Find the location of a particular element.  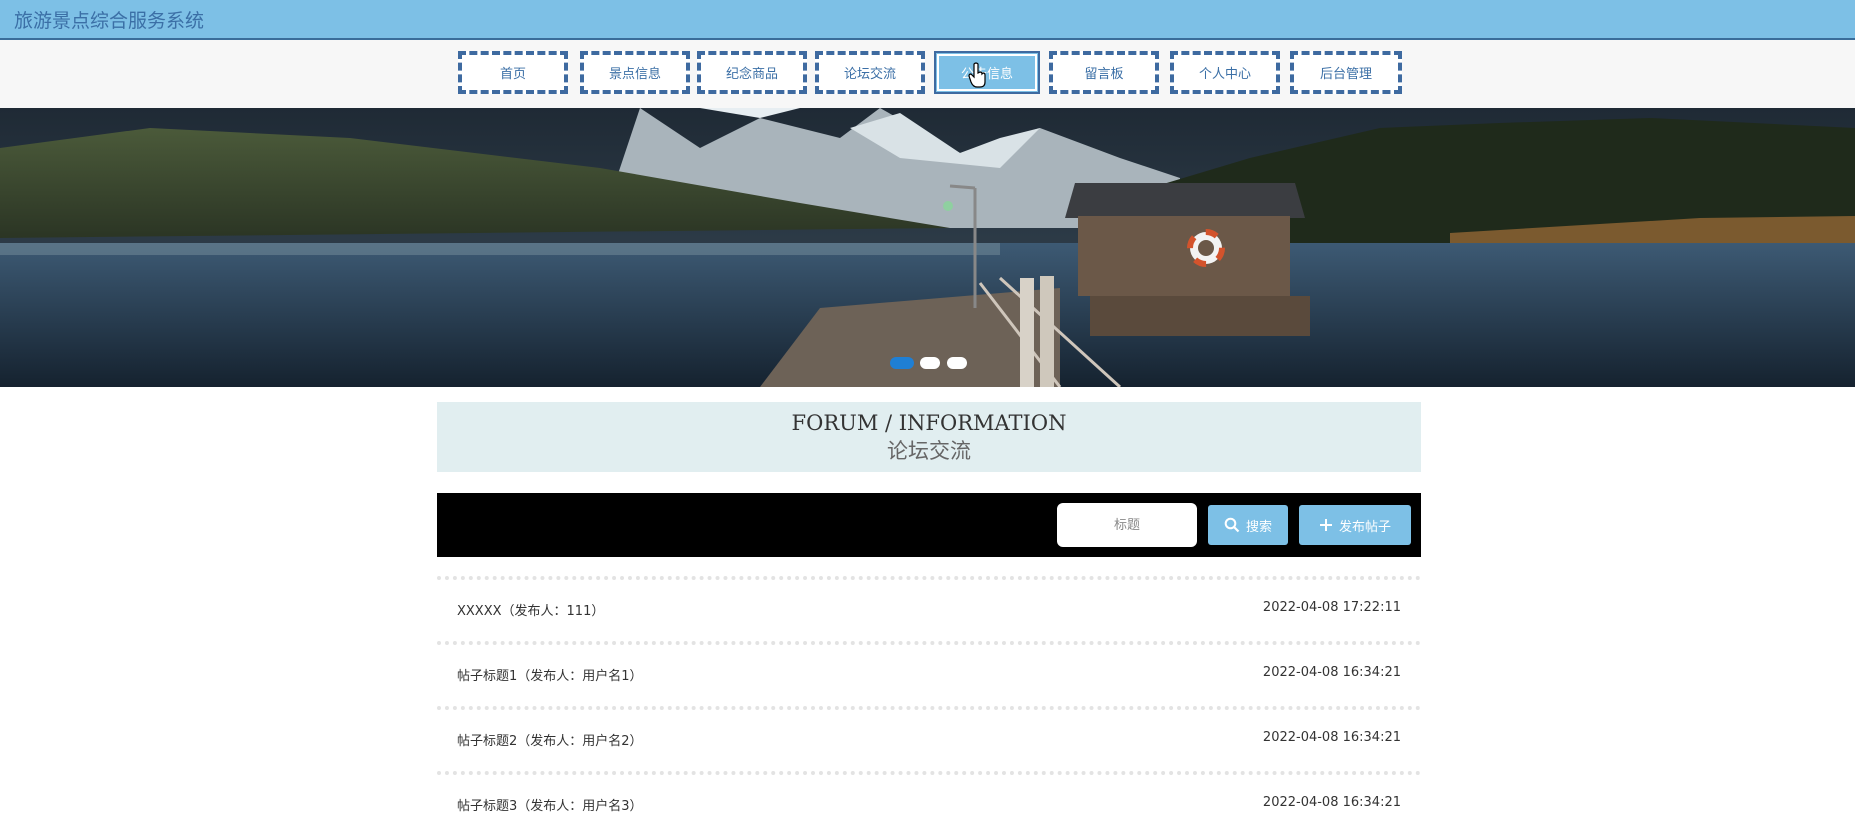

nav-item-announcements: 公告信息 is located at coordinates (987, 72).